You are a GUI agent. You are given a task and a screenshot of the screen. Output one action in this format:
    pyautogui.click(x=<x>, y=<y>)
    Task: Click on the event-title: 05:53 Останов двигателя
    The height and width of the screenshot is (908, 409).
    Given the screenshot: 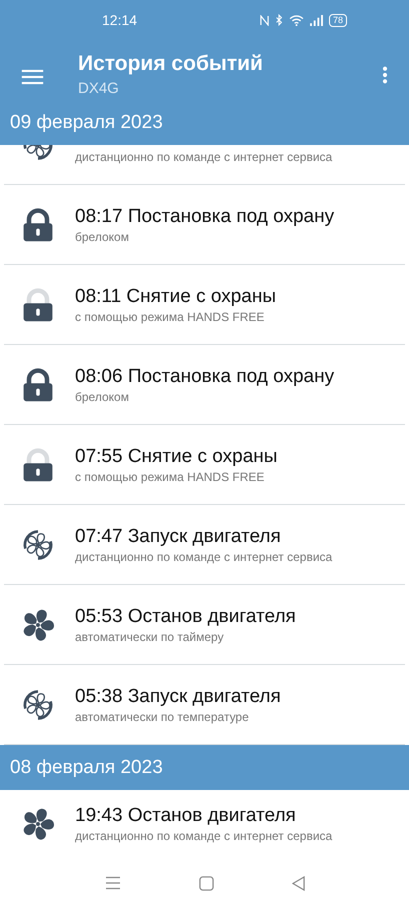 What is the action you would take?
    pyautogui.click(x=185, y=616)
    